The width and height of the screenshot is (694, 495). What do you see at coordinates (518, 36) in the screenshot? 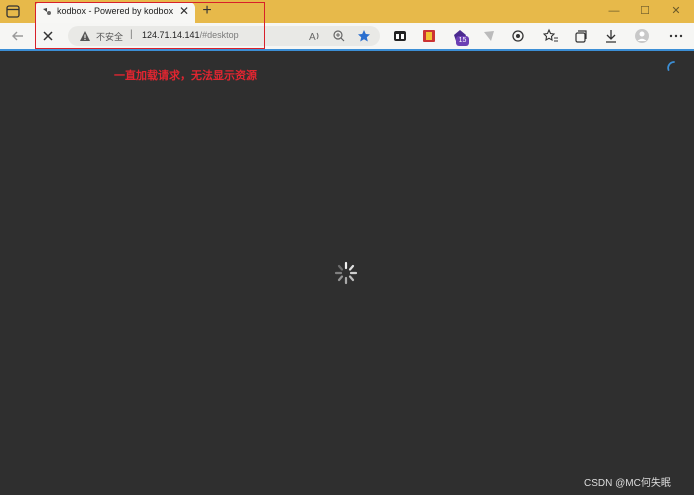
I see `settings-menu-icon` at bounding box center [518, 36].